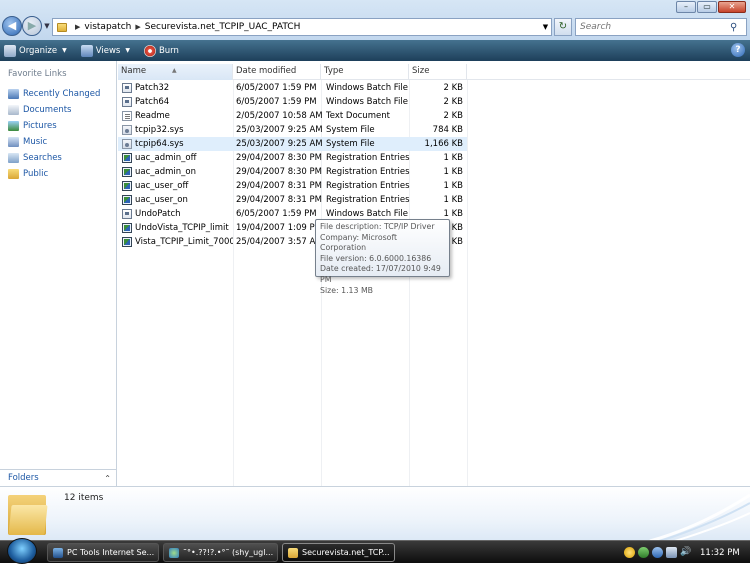  What do you see at coordinates (62, 93) in the screenshot?
I see `sidebar-item-label: Recently Changed` at bounding box center [62, 93].